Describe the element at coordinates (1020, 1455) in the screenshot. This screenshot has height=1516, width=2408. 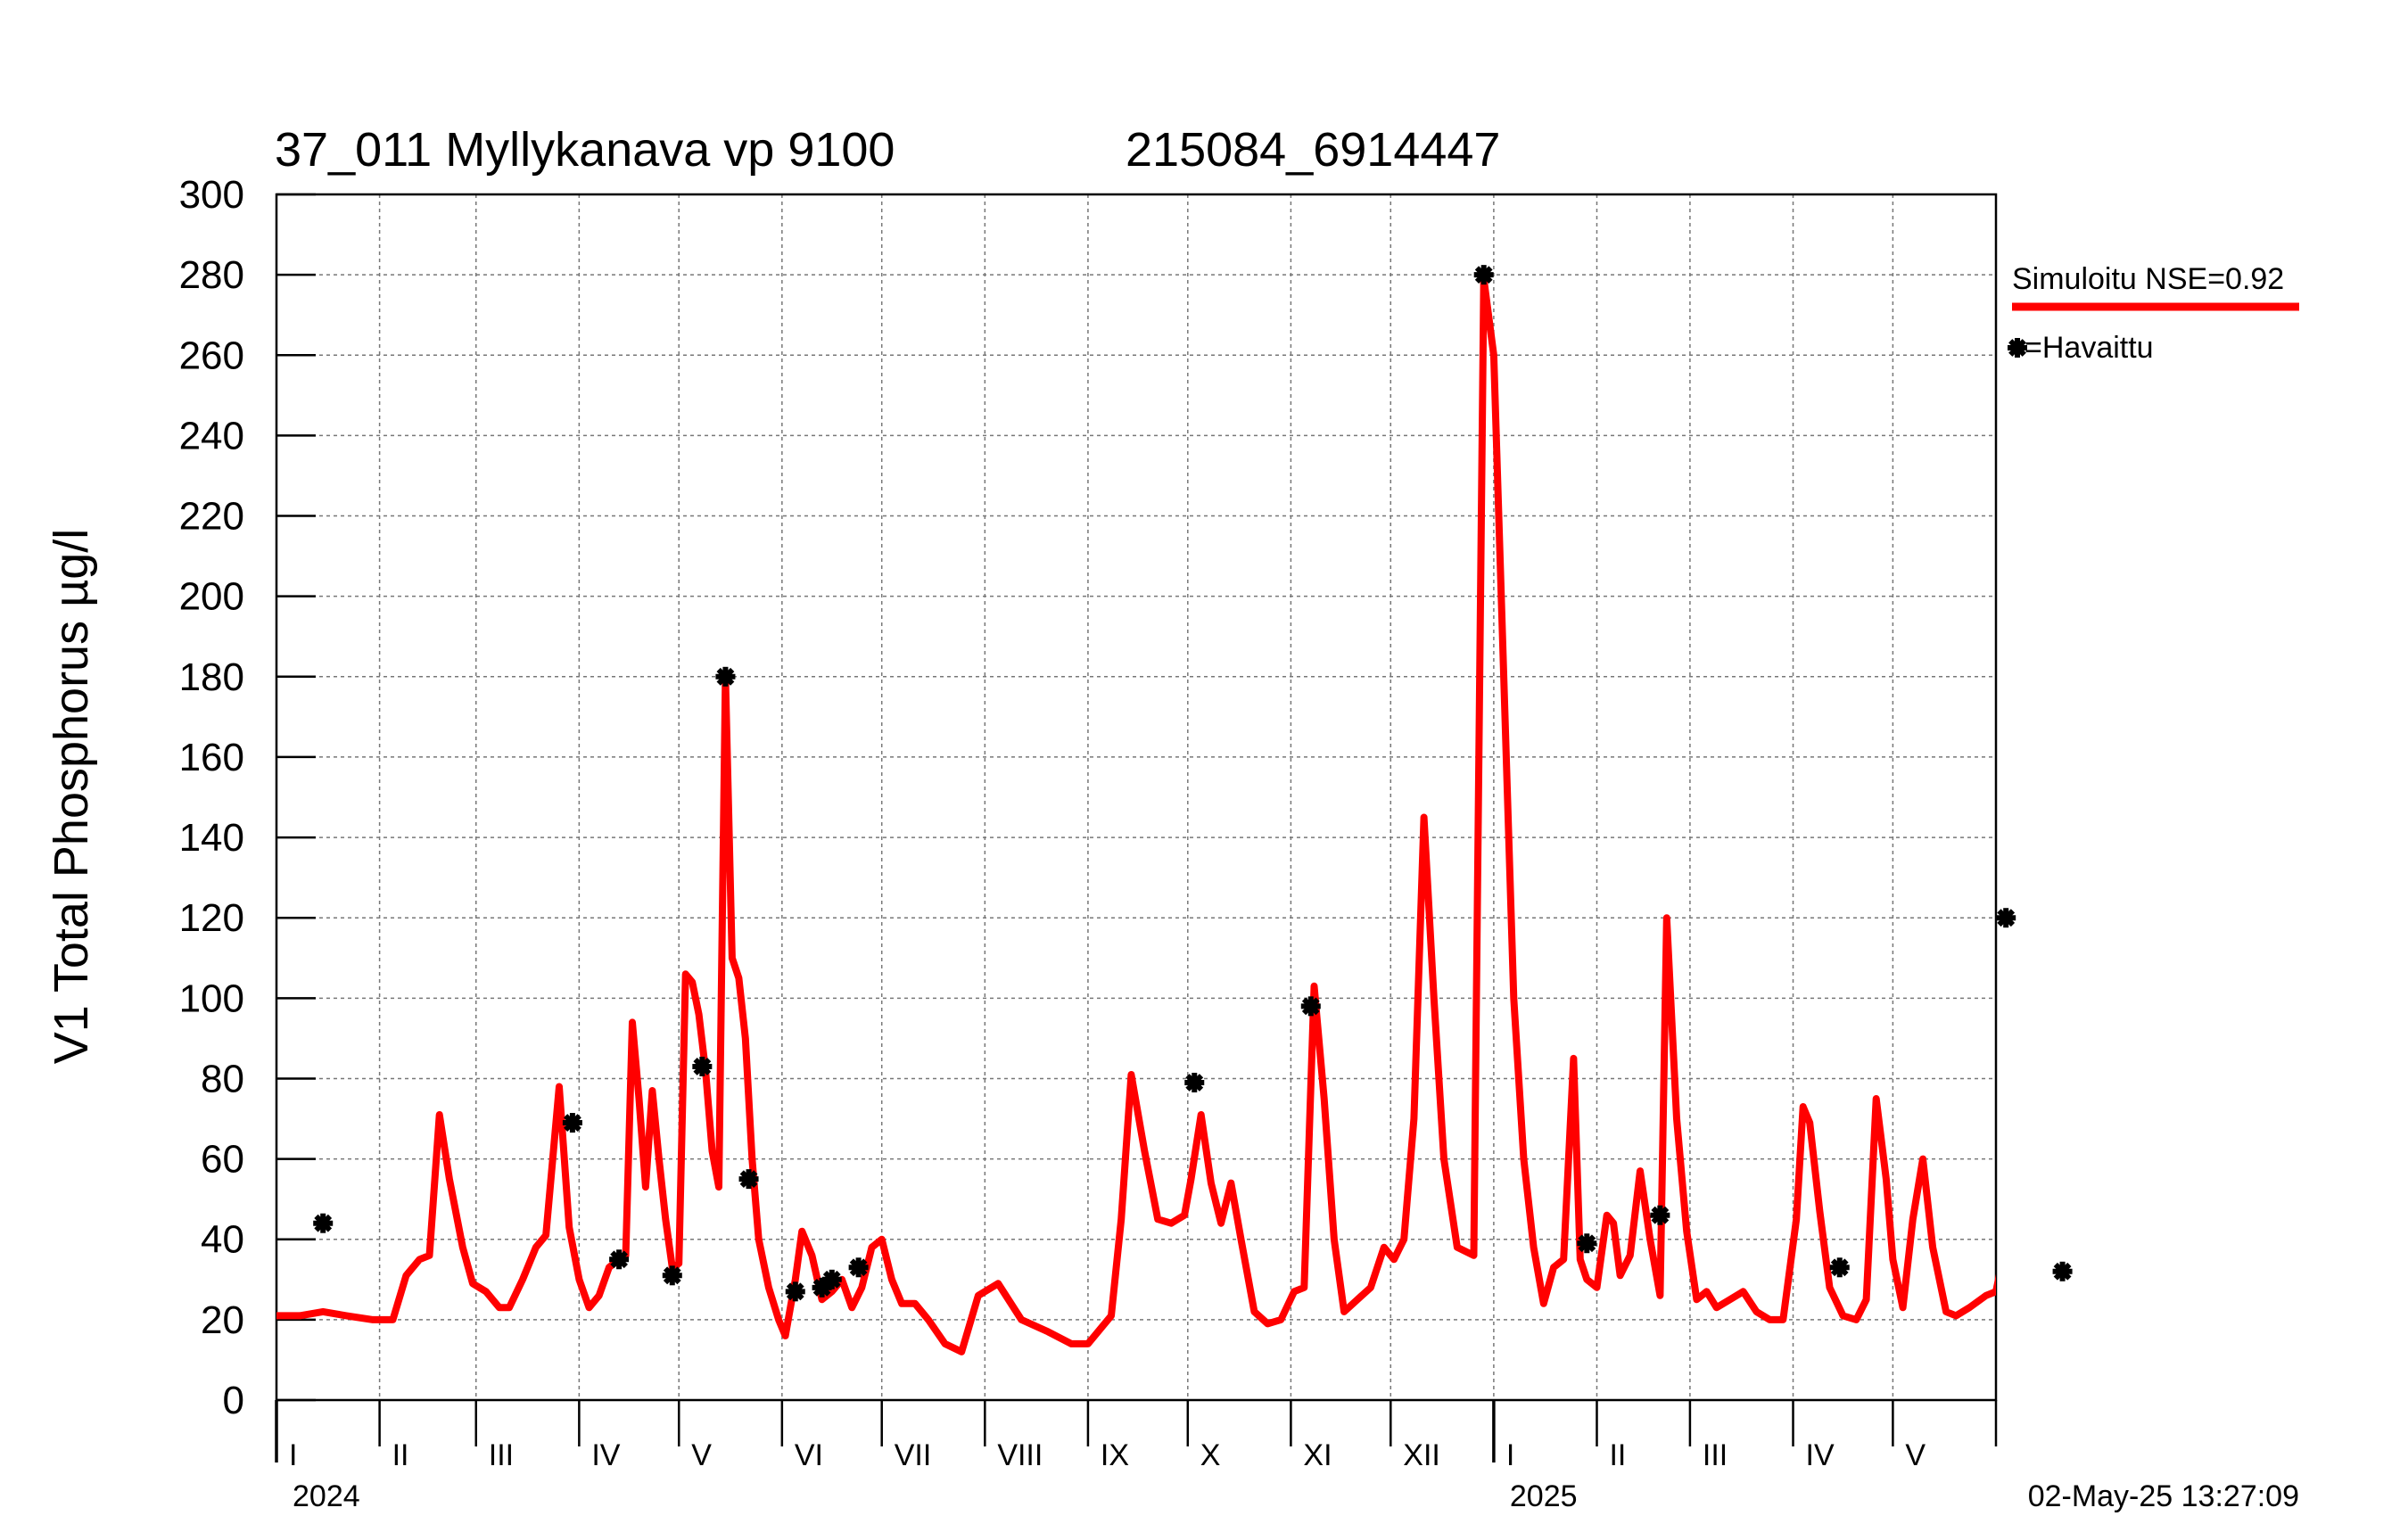
I see `x-tick-label: VIII` at that location.